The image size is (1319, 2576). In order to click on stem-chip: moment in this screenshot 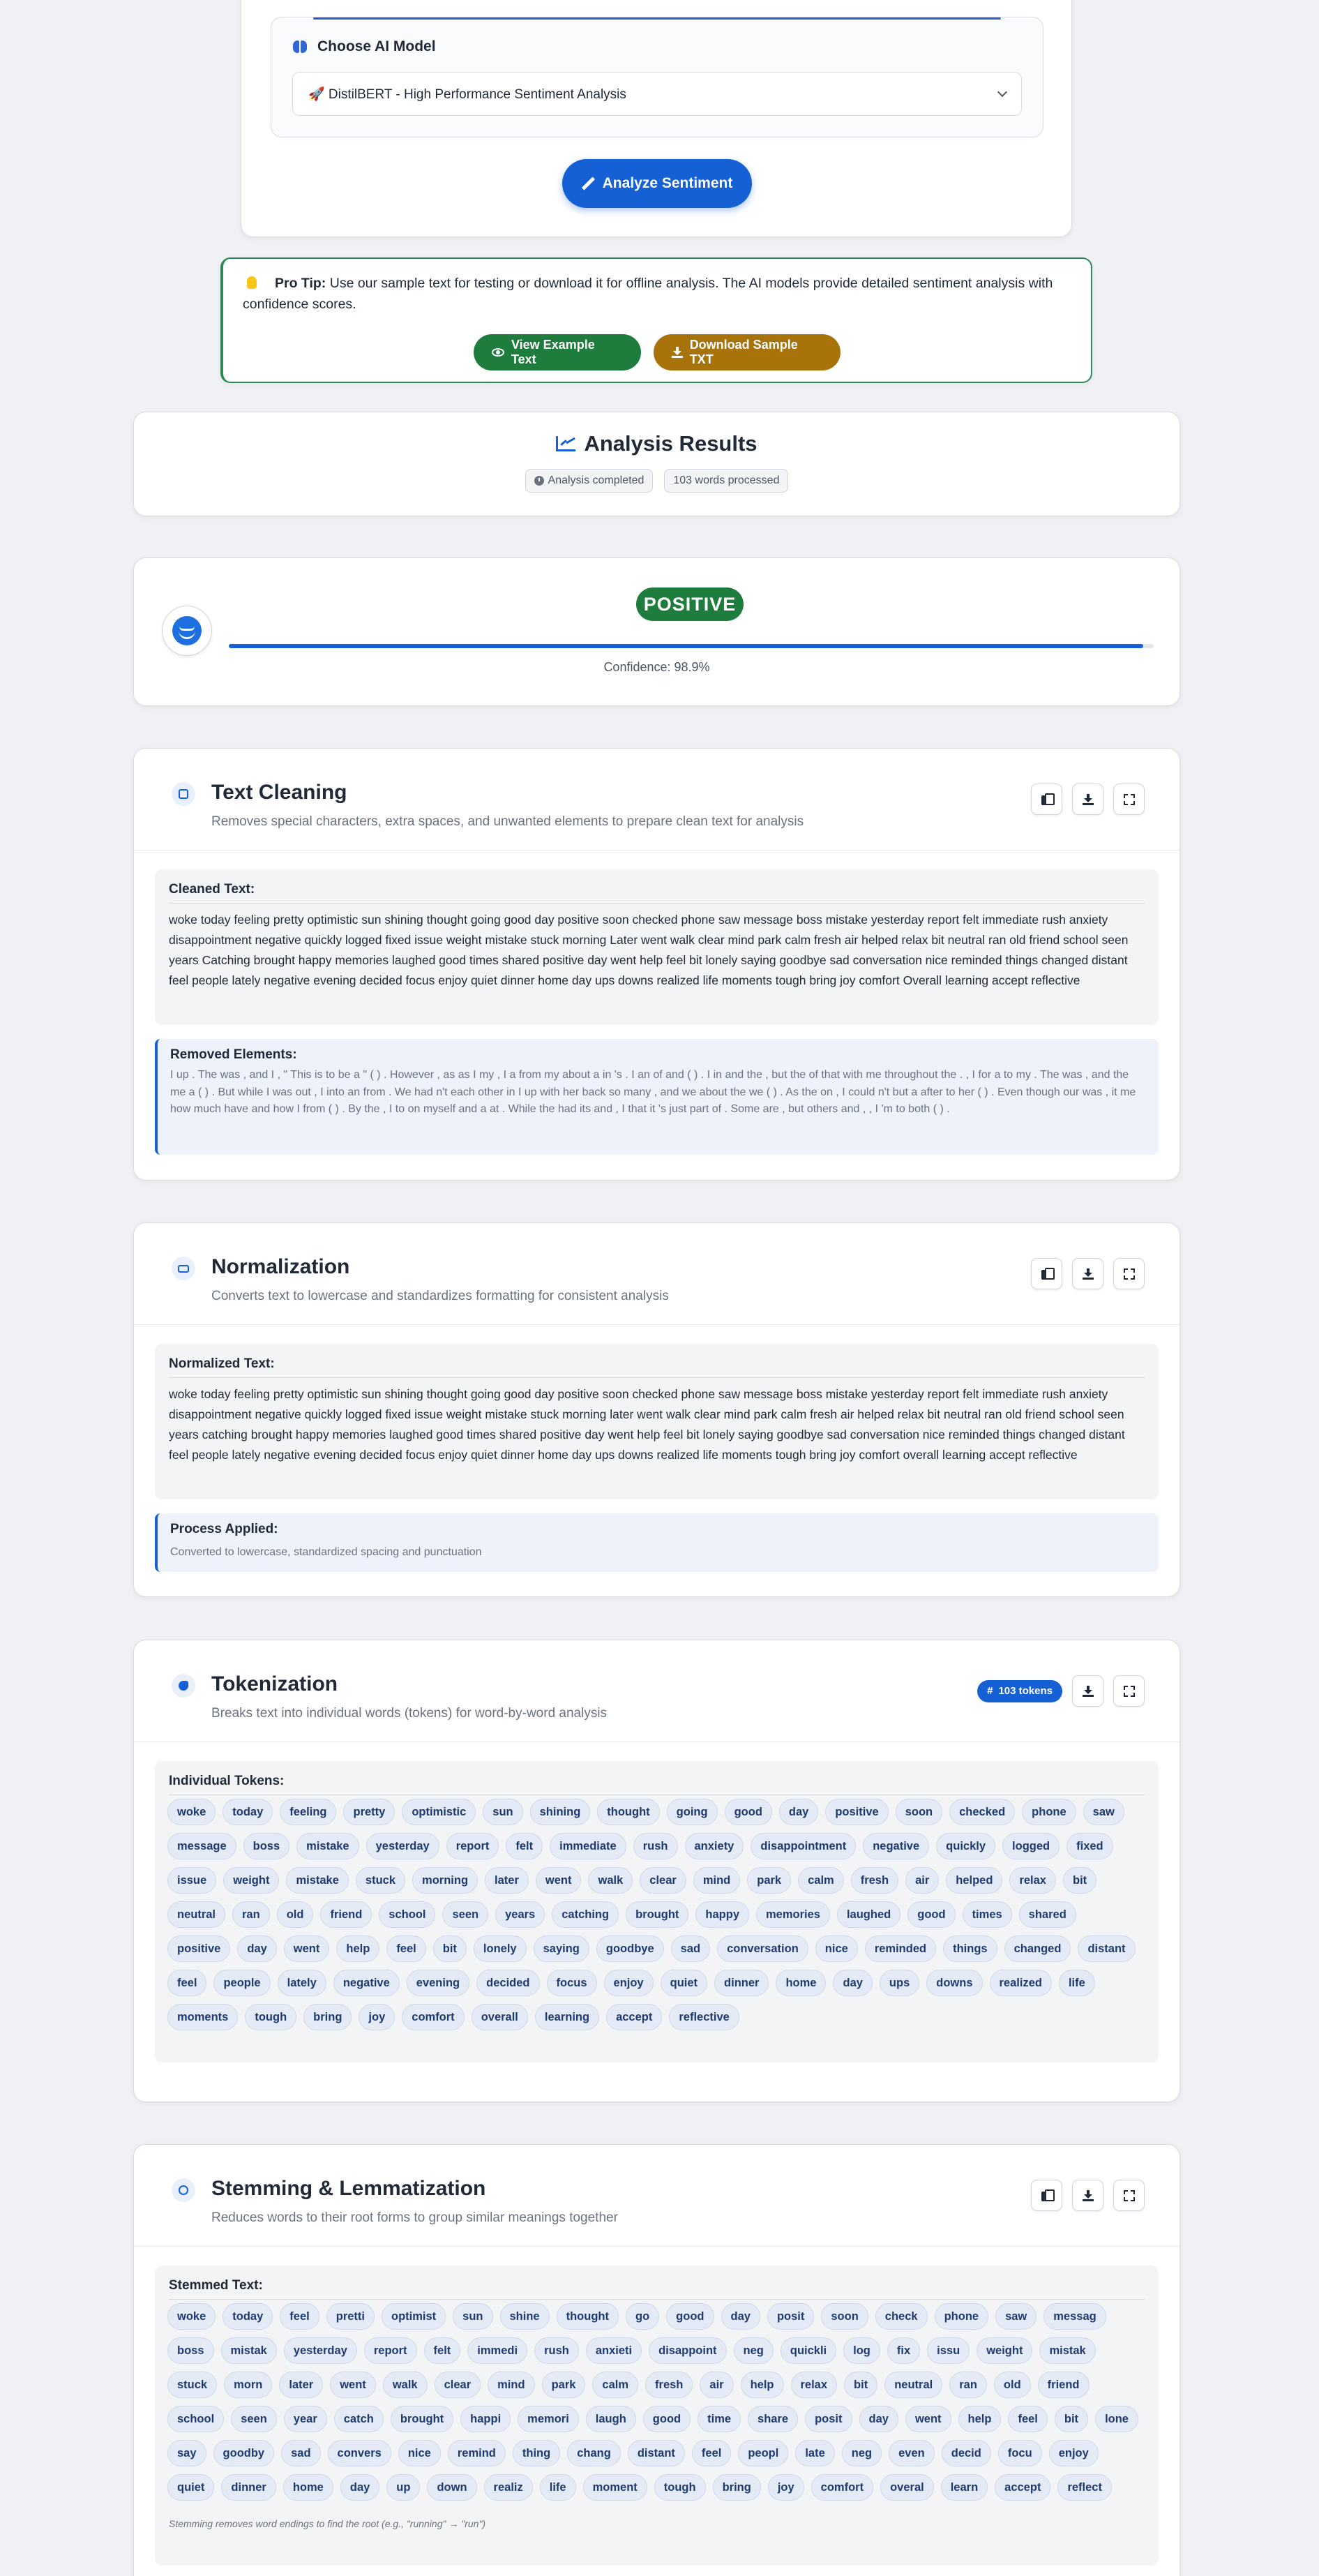, I will do `click(614, 2487)`.